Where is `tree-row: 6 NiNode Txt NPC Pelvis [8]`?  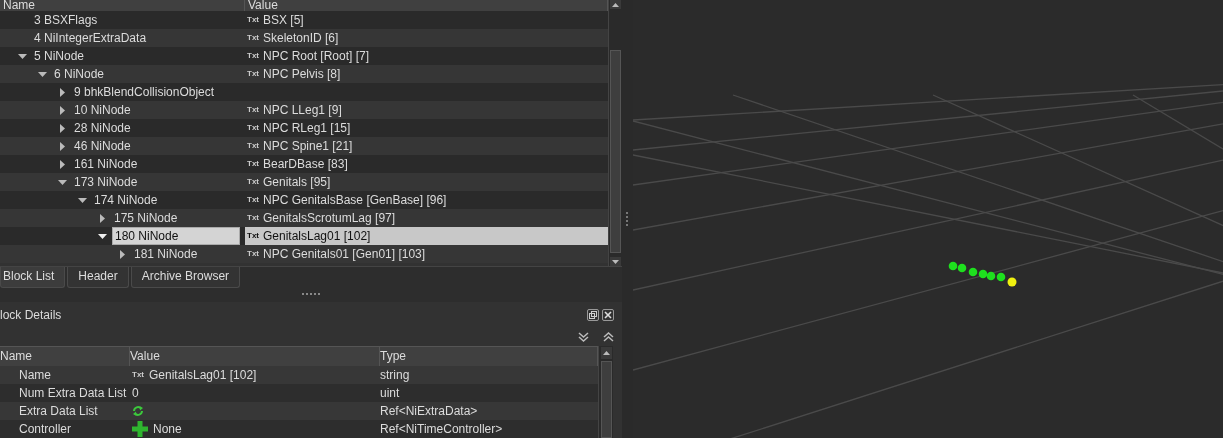 tree-row: 6 NiNode Txt NPC Pelvis [8] is located at coordinates (304, 74).